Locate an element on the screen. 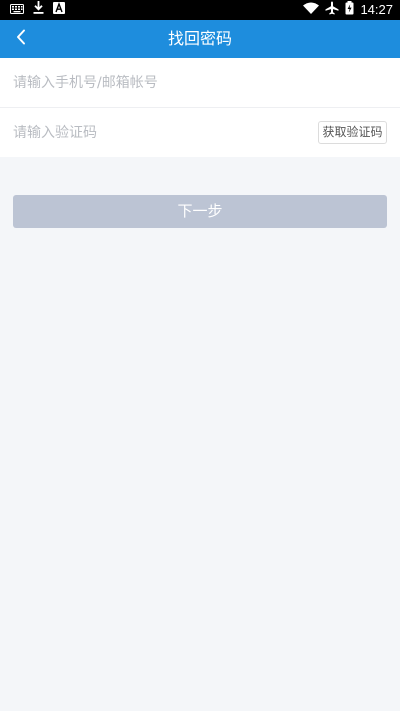 This screenshot has height=711, width=400. get-code-button: 获取验证码 is located at coordinates (352, 132).